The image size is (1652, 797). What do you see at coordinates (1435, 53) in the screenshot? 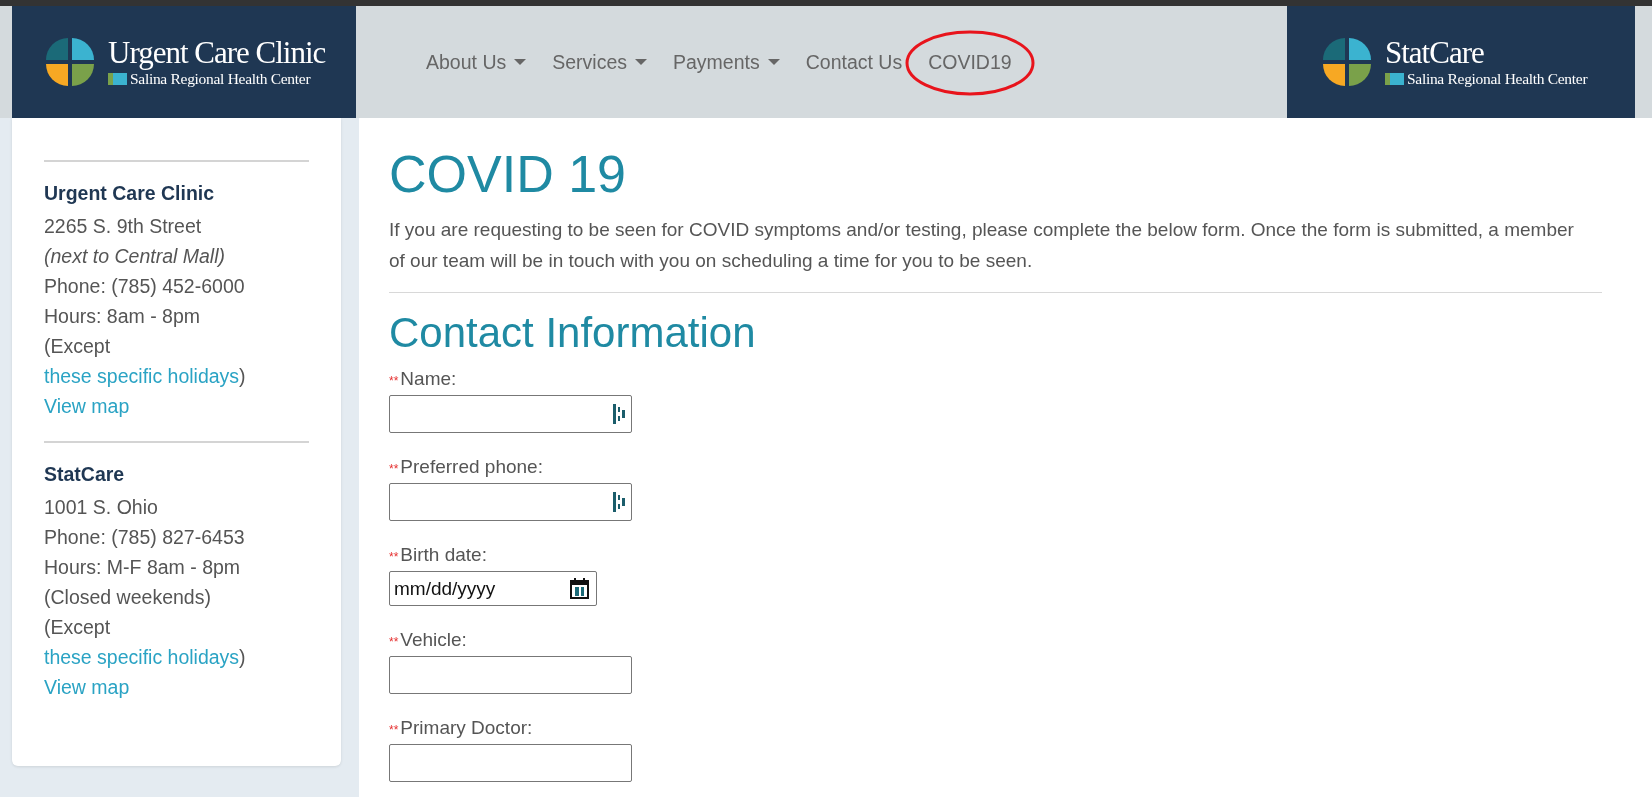
I see `logo-title: StatCare` at bounding box center [1435, 53].